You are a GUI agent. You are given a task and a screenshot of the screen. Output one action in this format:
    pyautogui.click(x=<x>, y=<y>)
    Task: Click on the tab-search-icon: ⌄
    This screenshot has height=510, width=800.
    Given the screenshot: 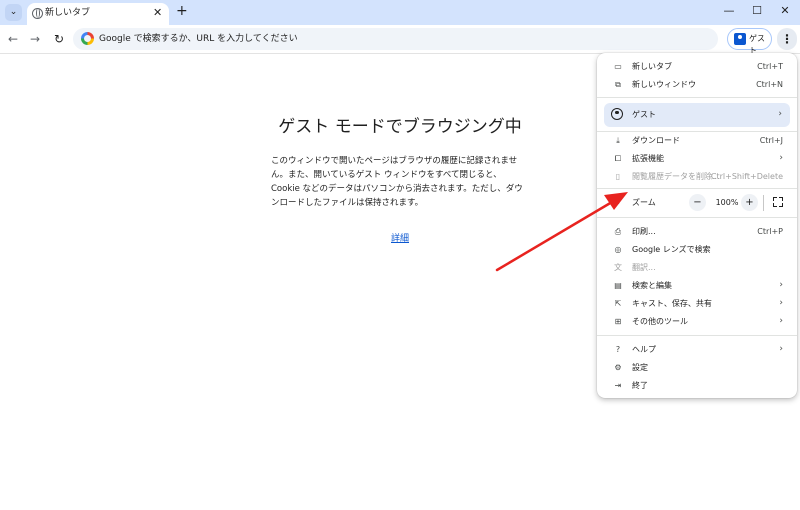 What is the action you would take?
    pyautogui.click(x=13, y=12)
    